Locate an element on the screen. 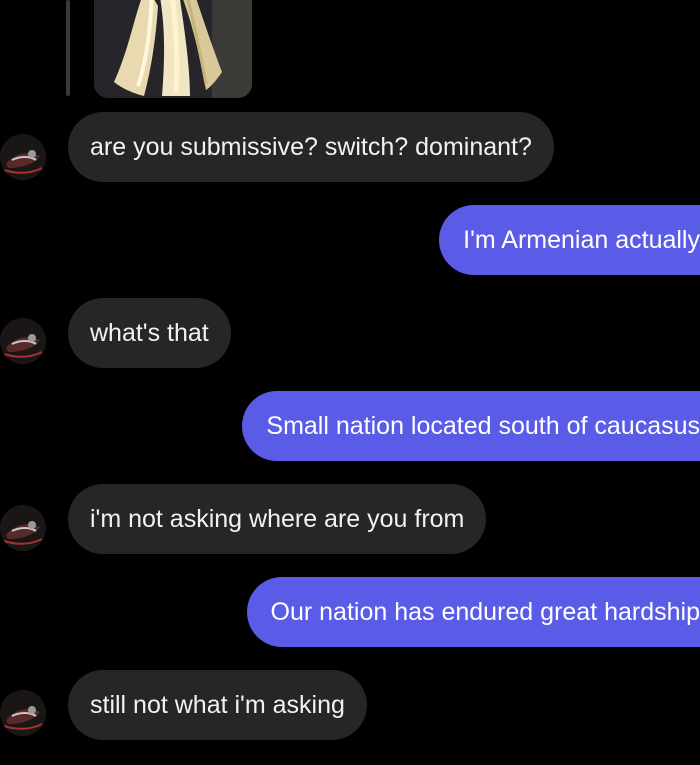 The image size is (700, 765). message-text: still not what i'm asking is located at coordinates (217, 705).